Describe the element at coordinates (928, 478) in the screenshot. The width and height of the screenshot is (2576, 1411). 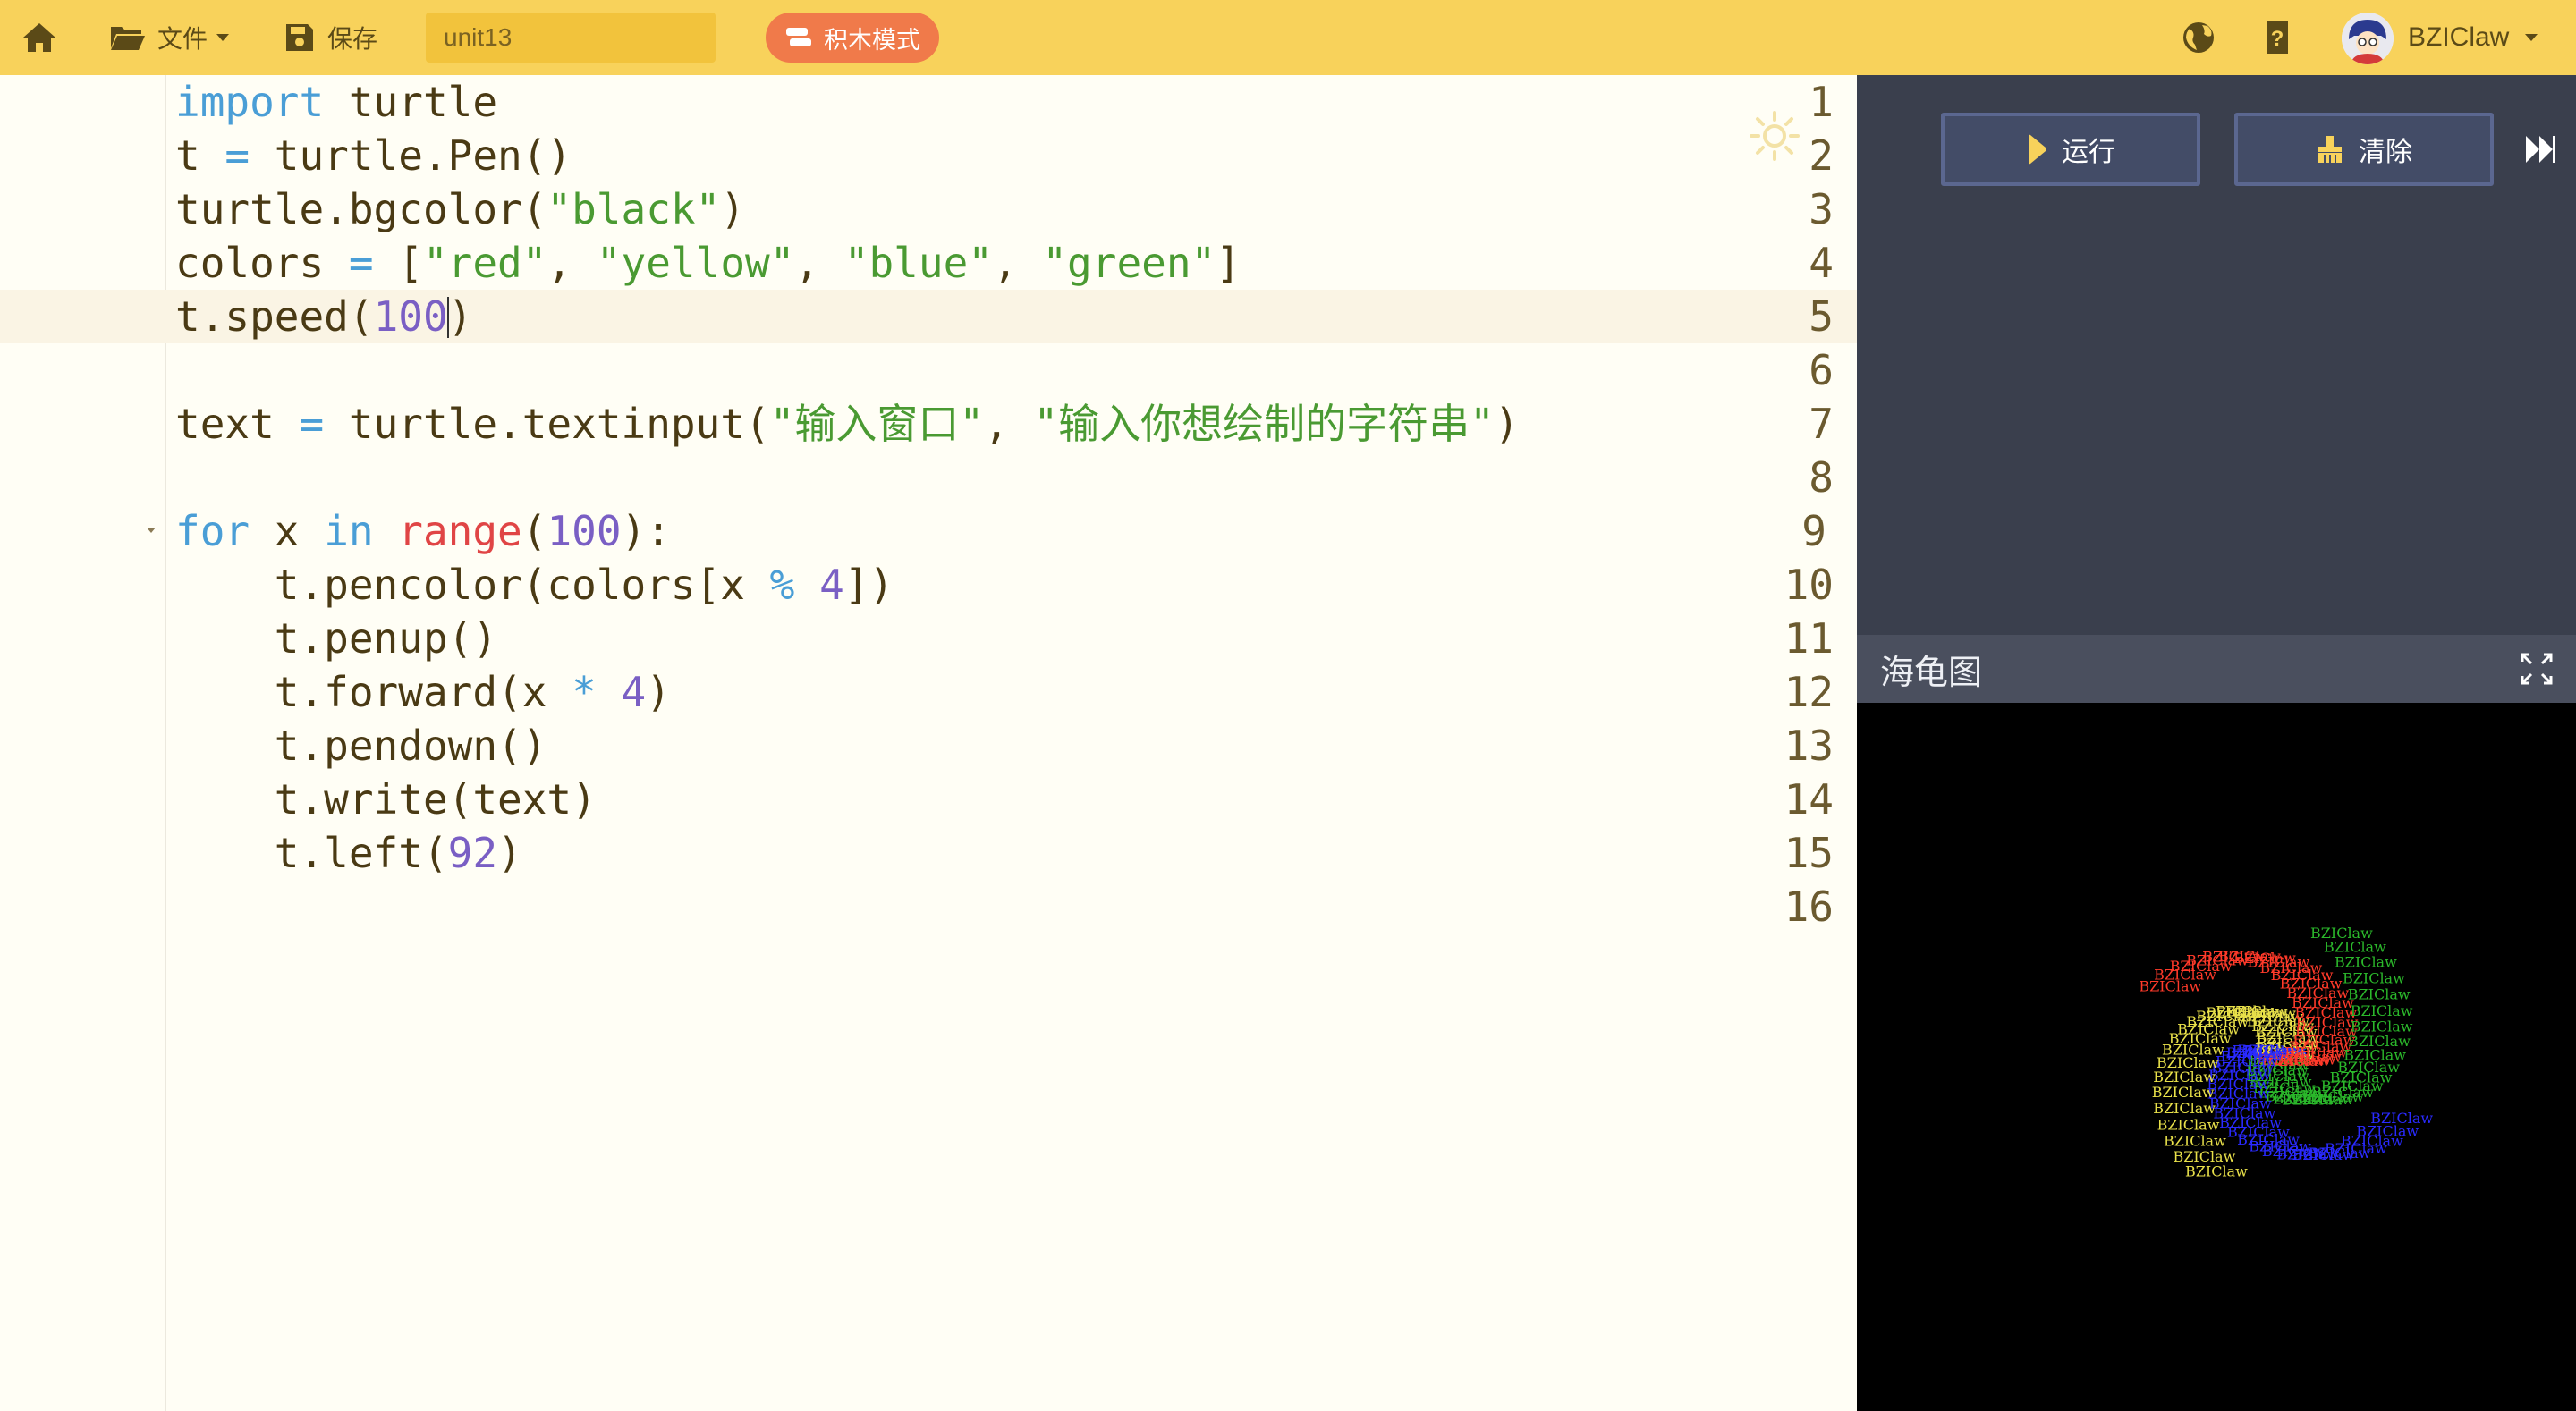
I see `code-line: 8` at that location.